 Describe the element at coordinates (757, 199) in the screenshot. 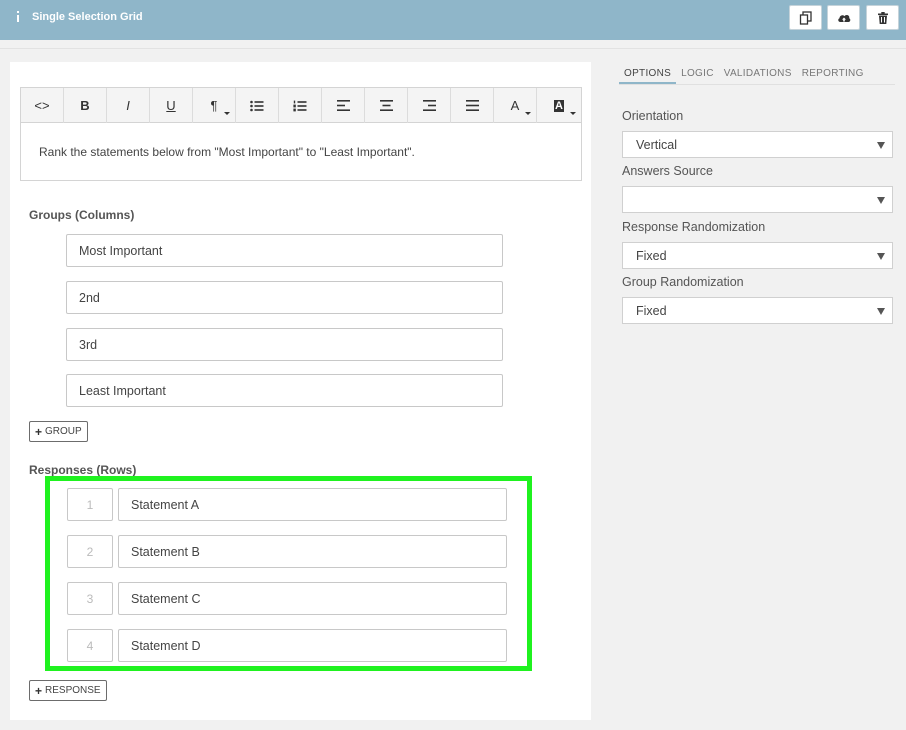

I see `answers-source-select` at that location.